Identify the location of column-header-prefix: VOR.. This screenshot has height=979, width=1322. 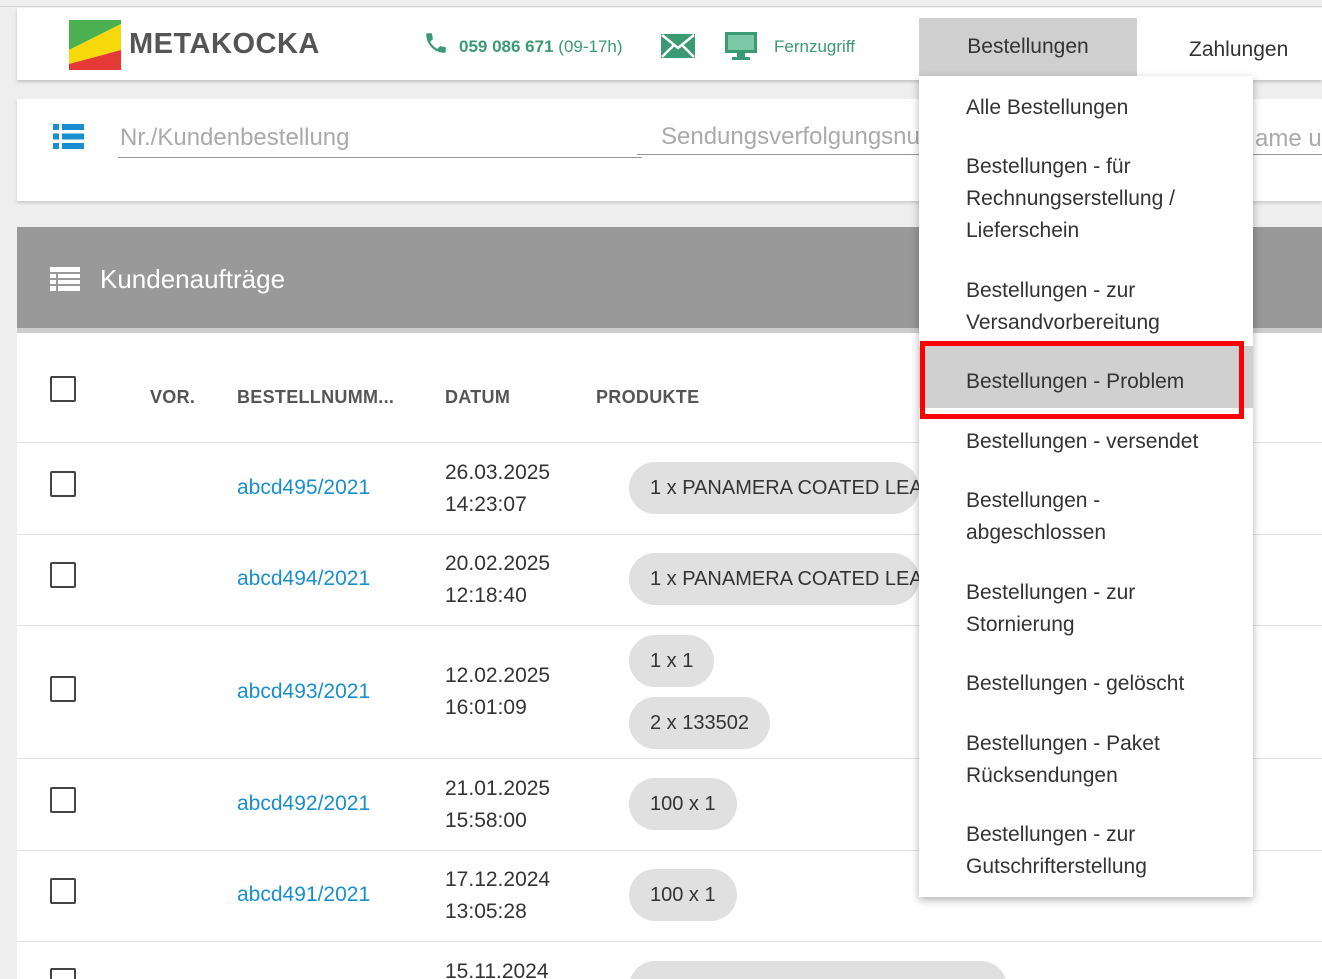
(172, 397).